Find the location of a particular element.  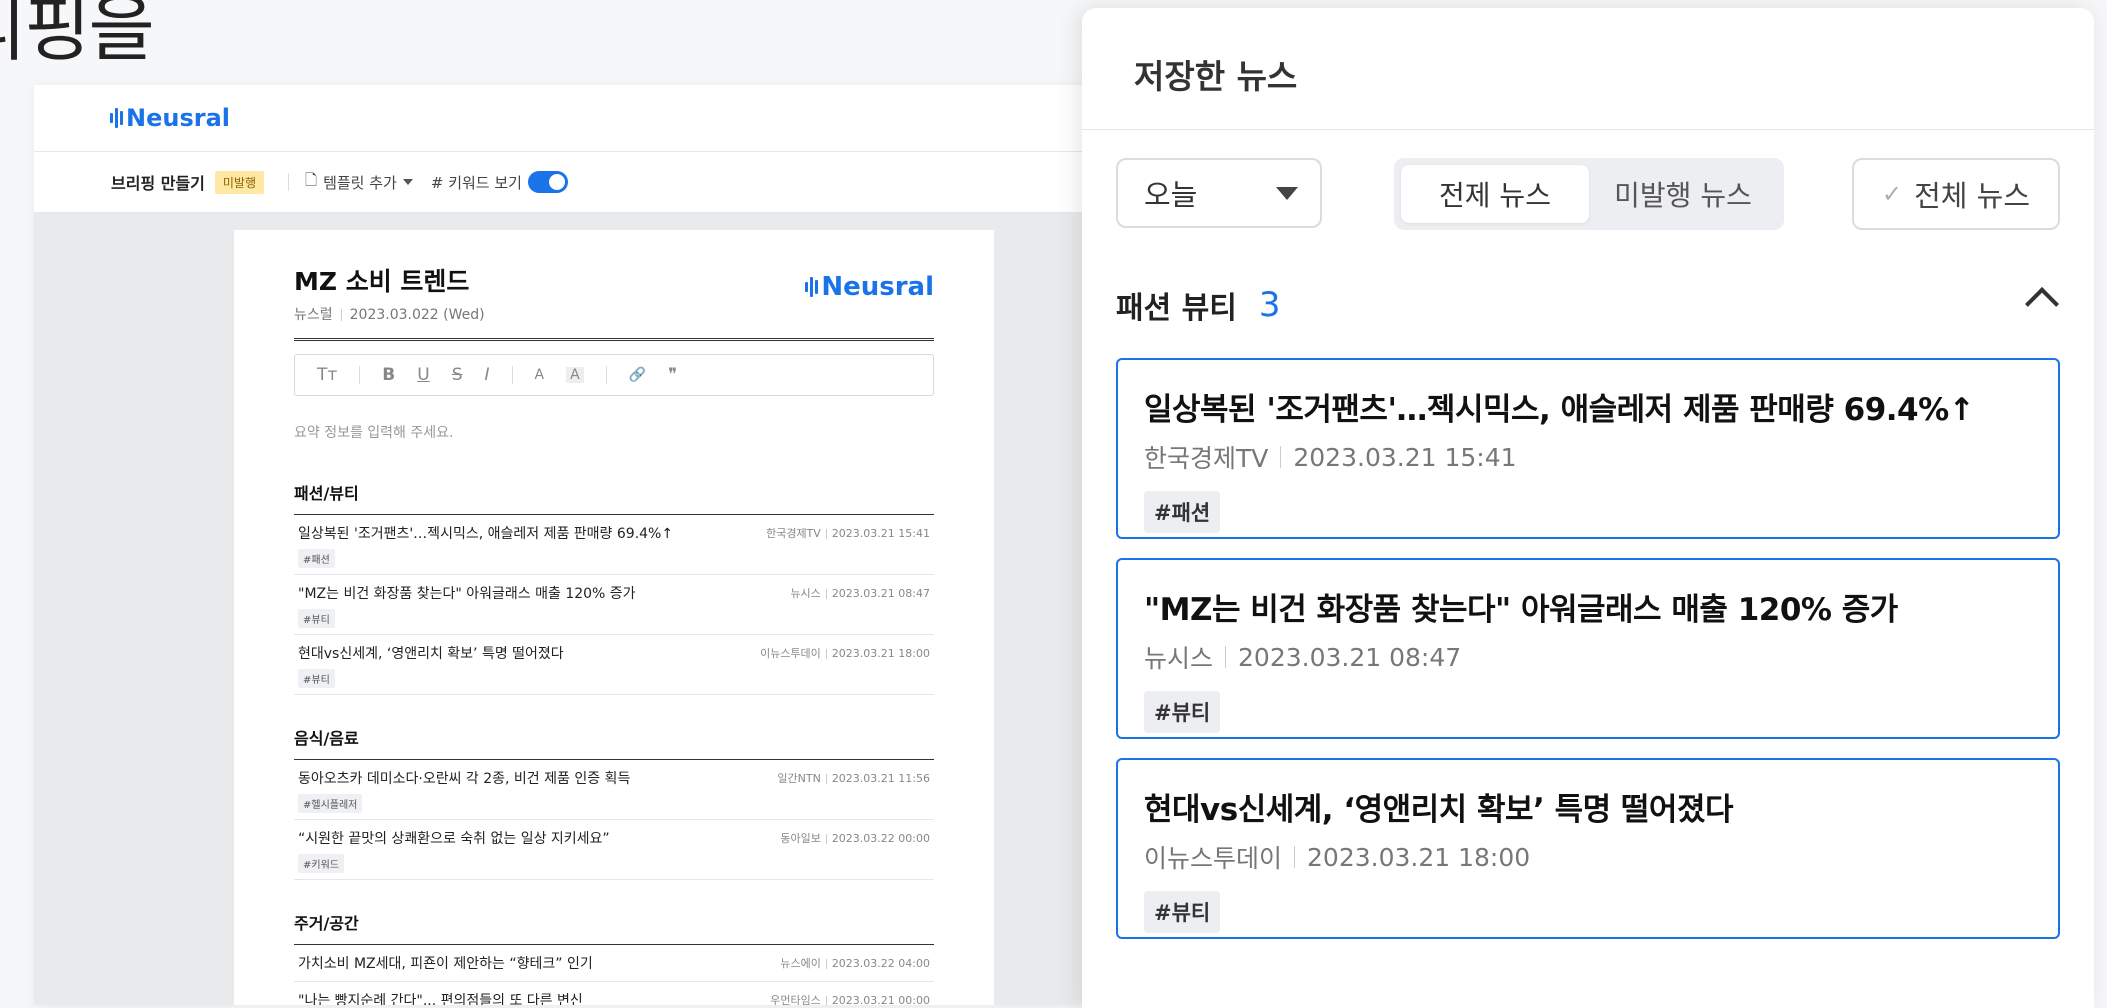

check-icon: ✓ is located at coordinates (1892, 194).